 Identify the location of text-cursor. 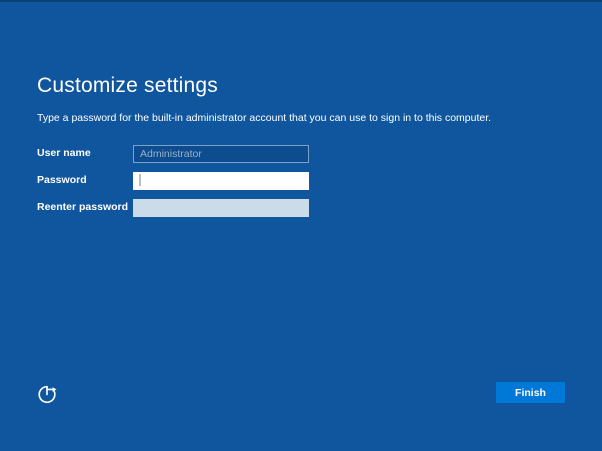
(140, 180).